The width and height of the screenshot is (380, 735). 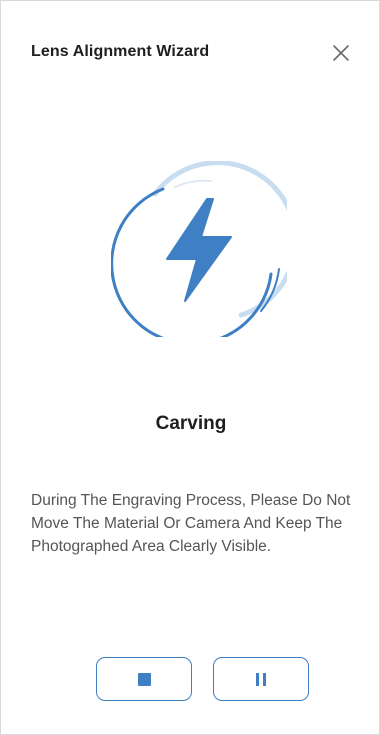 I want to click on progress-ring-highlight, so click(x=193, y=183).